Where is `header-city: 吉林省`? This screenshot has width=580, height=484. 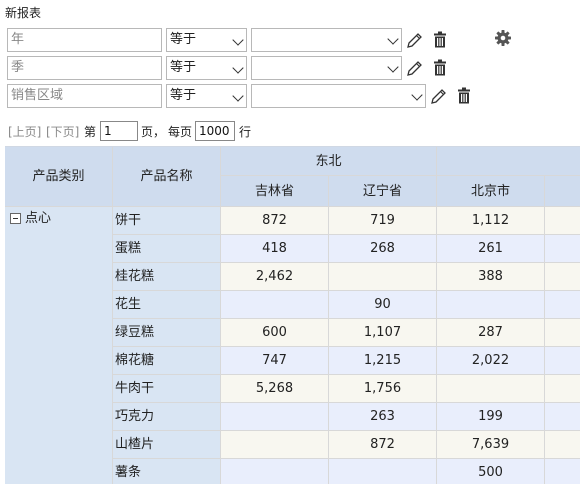 header-city: 吉林省 is located at coordinates (275, 191).